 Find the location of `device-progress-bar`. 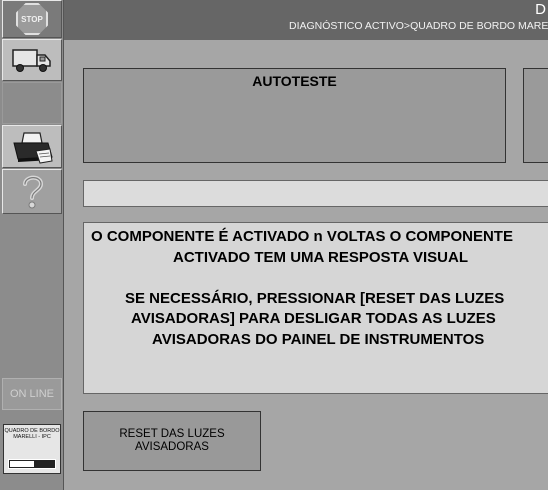

device-progress-bar is located at coordinates (32, 464).